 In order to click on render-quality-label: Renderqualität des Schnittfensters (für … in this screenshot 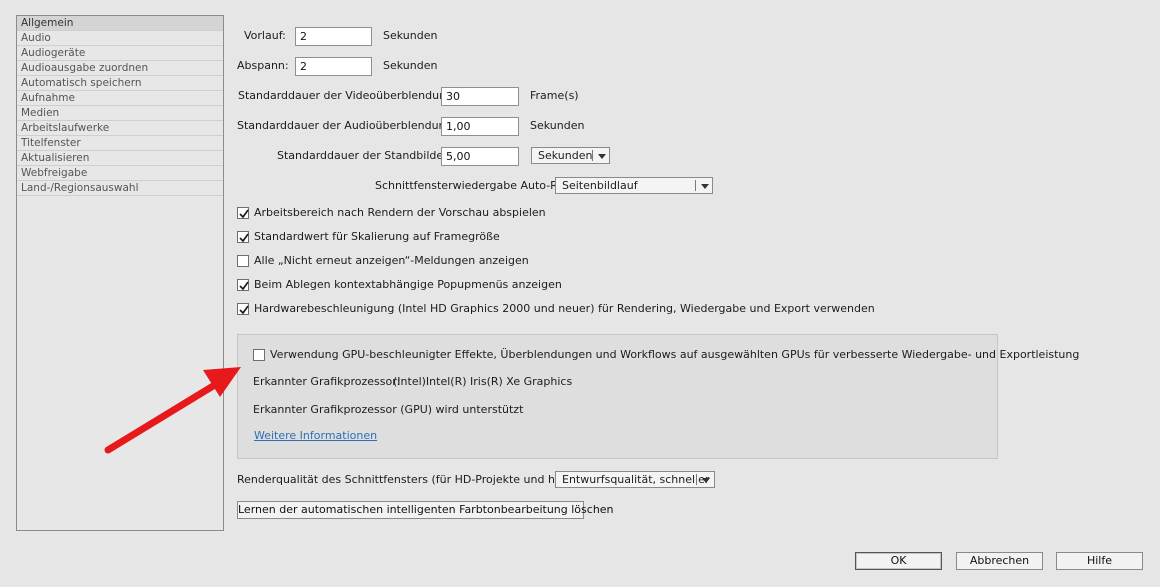, I will do `click(412, 479)`.